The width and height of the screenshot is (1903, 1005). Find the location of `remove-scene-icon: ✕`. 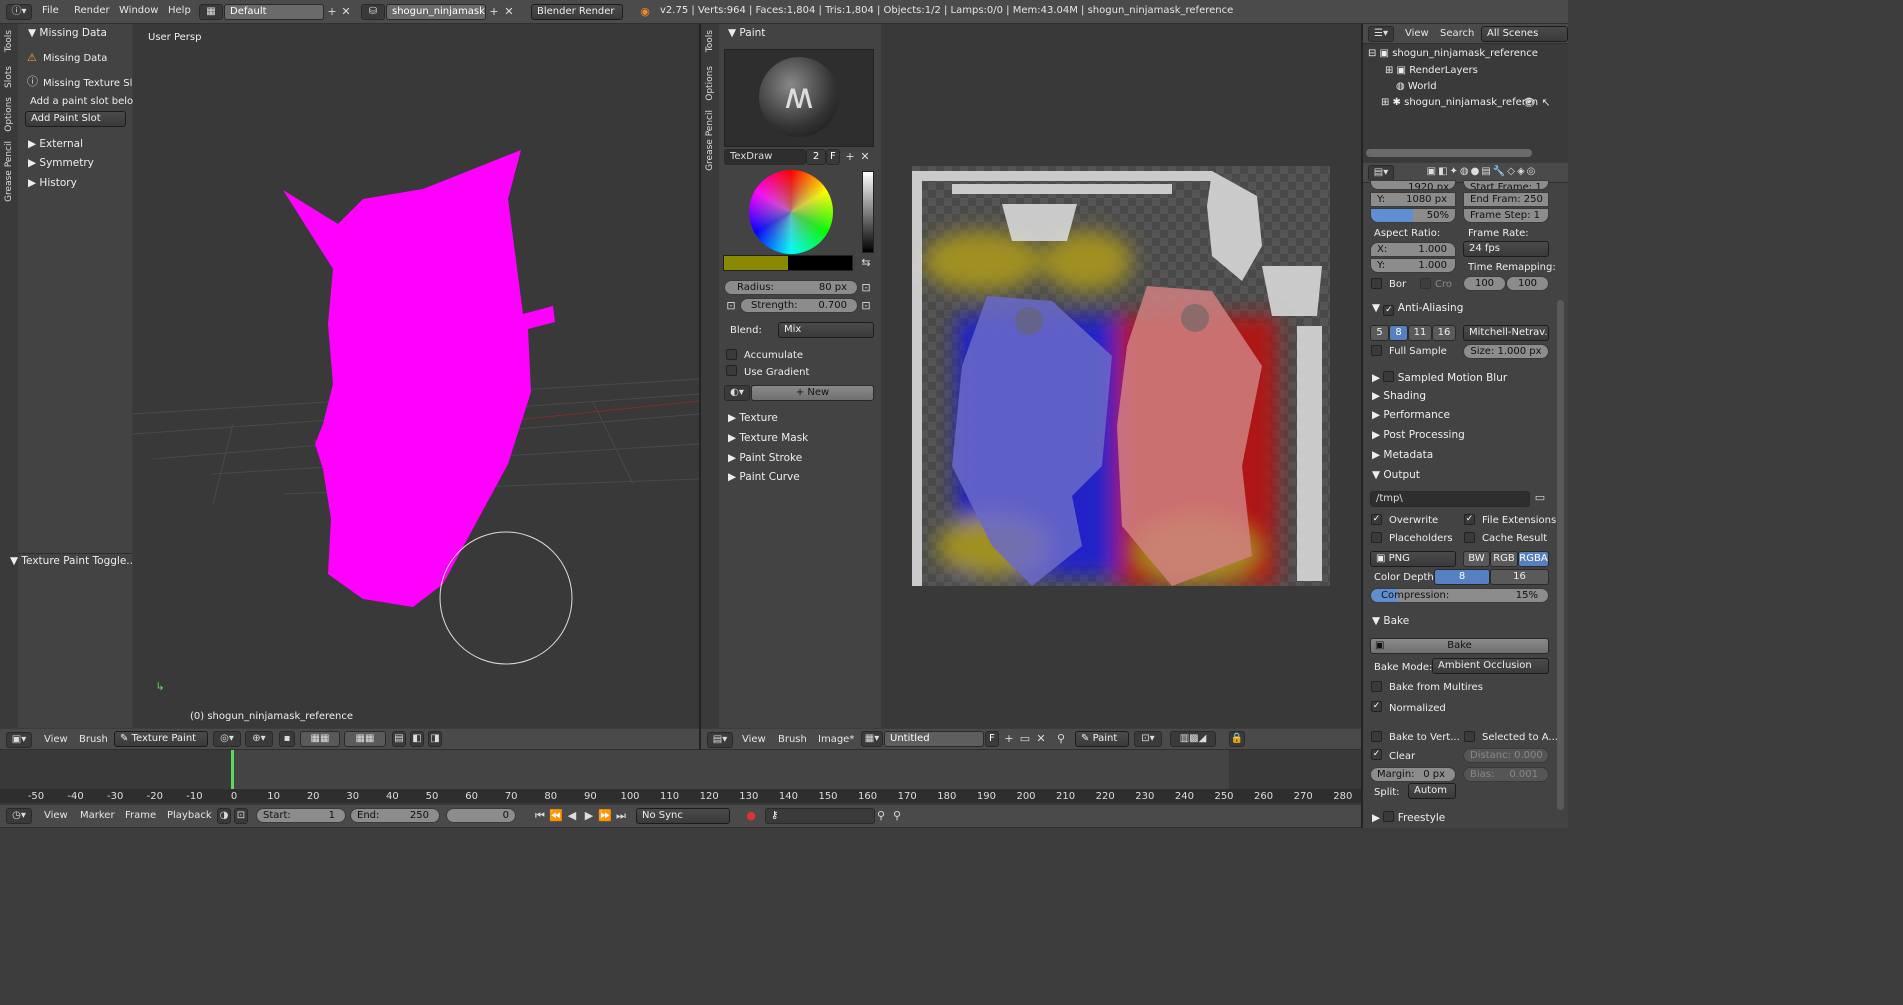

remove-scene-icon: ✕ is located at coordinates (509, 12).